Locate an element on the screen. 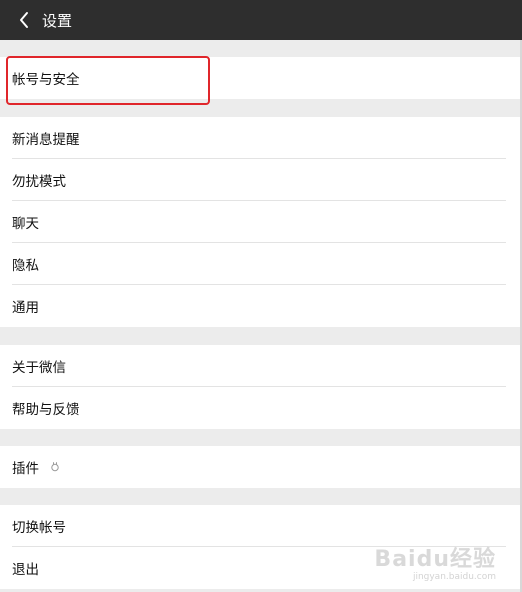 This screenshot has height=592, width=522. group-about: 关于微信 帮助与反馈 is located at coordinates (261, 387).